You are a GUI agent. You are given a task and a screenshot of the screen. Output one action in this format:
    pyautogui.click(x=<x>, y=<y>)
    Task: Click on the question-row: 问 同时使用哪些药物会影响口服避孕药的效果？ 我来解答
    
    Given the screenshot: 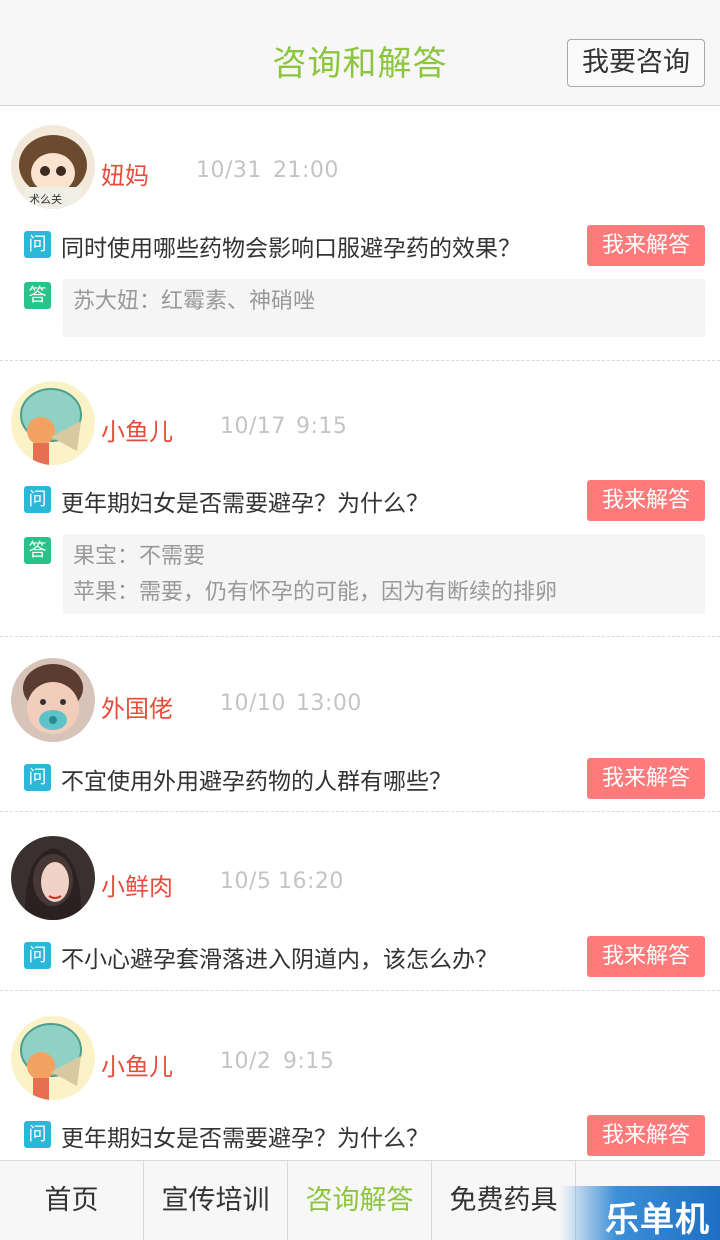 What is the action you would take?
    pyautogui.click(x=364, y=245)
    